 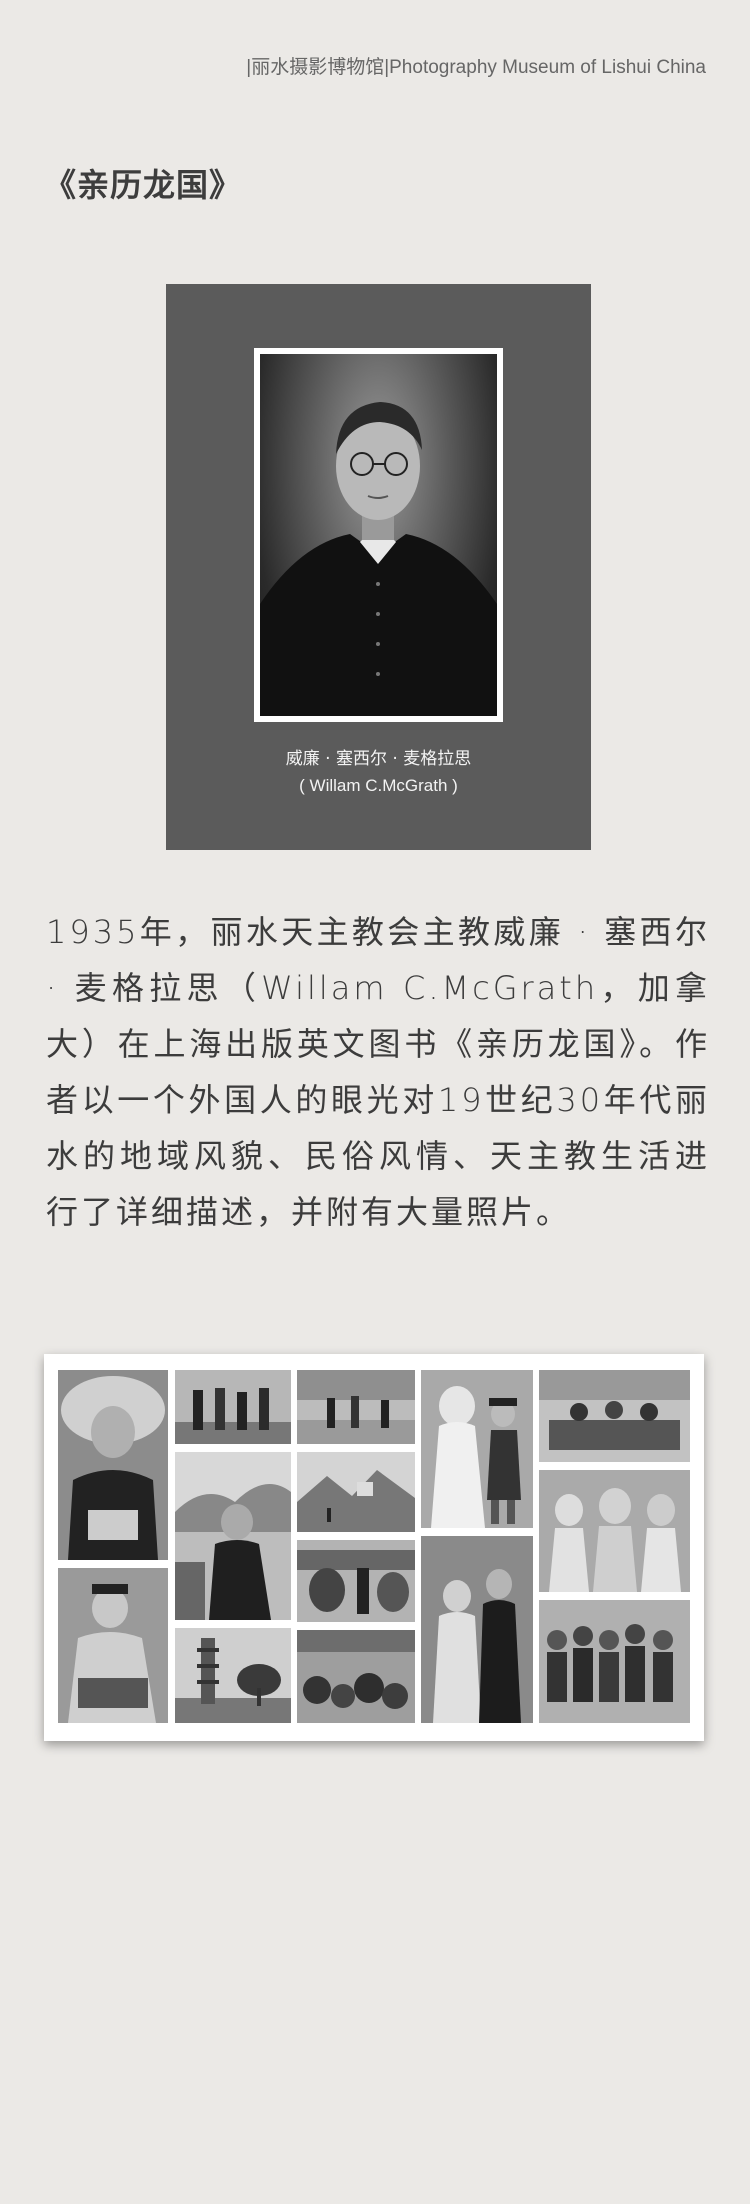 I want to click on collage-photo-couple, so click(x=477, y=1629).